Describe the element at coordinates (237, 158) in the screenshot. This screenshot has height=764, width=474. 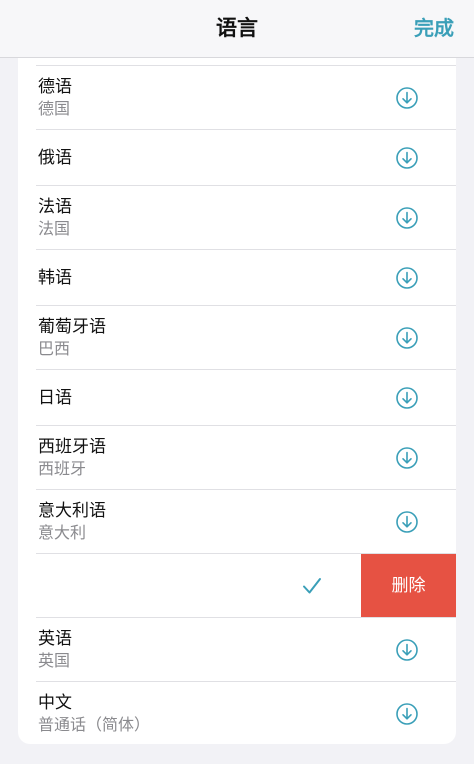
I see `language-row: 俄语` at that location.